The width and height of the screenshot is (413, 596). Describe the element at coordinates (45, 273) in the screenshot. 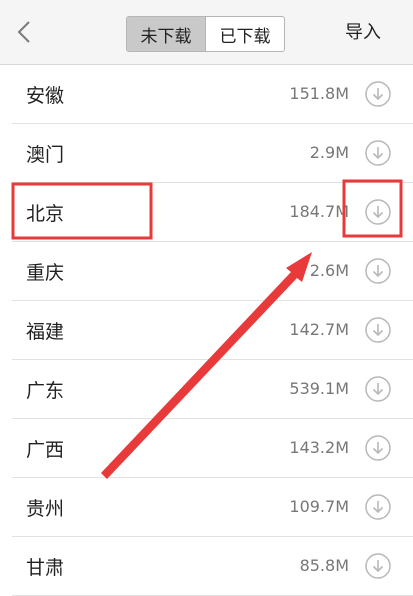

I see `region-name: 重庆` at that location.